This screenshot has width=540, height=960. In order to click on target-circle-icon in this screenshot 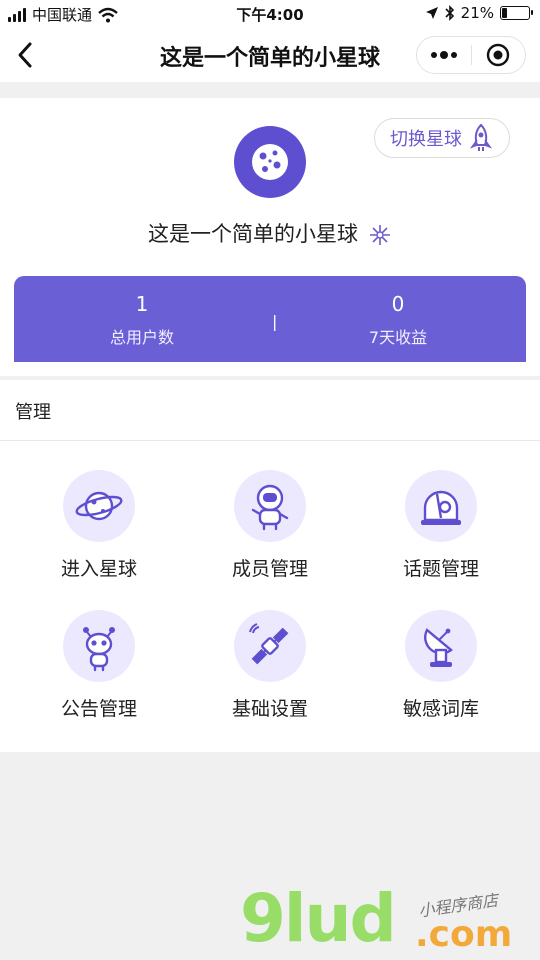, I will do `click(498, 55)`.